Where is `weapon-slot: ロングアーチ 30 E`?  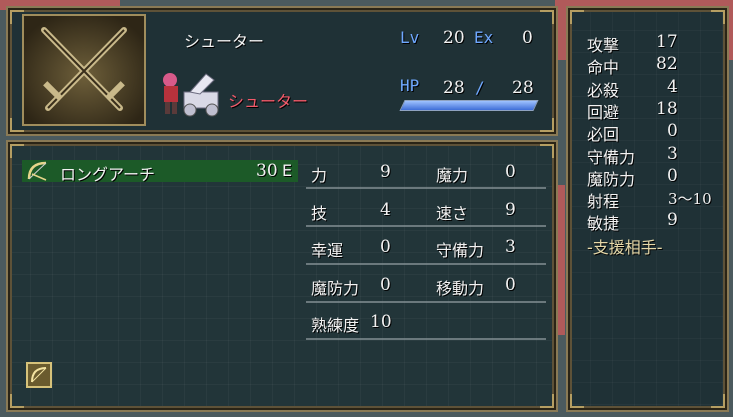 weapon-slot: ロングアーチ 30 E is located at coordinates (160, 172).